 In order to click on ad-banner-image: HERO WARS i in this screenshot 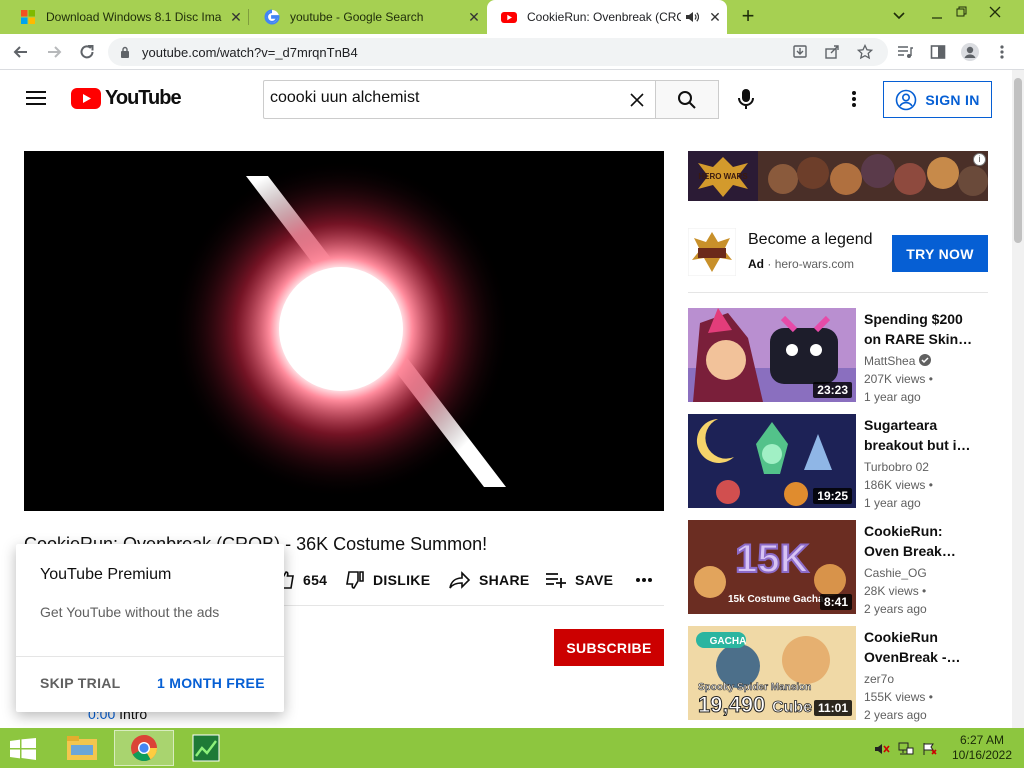, I will do `click(838, 176)`.